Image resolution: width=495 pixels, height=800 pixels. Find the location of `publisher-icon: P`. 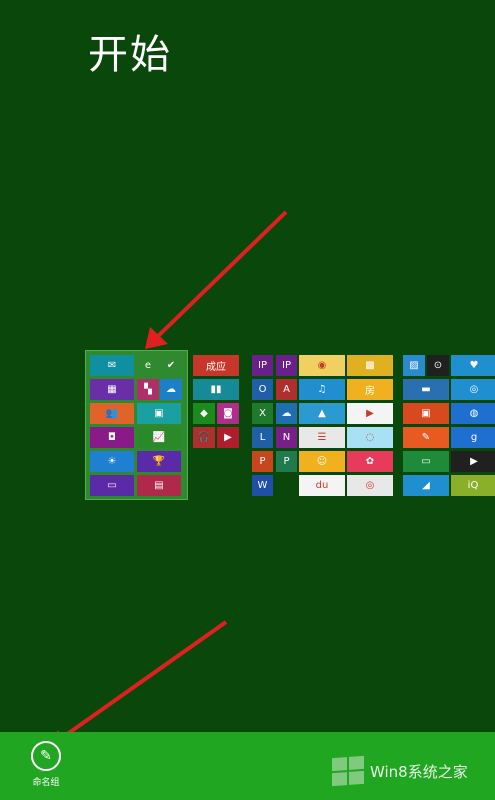

publisher-icon: P is located at coordinates (286, 461).